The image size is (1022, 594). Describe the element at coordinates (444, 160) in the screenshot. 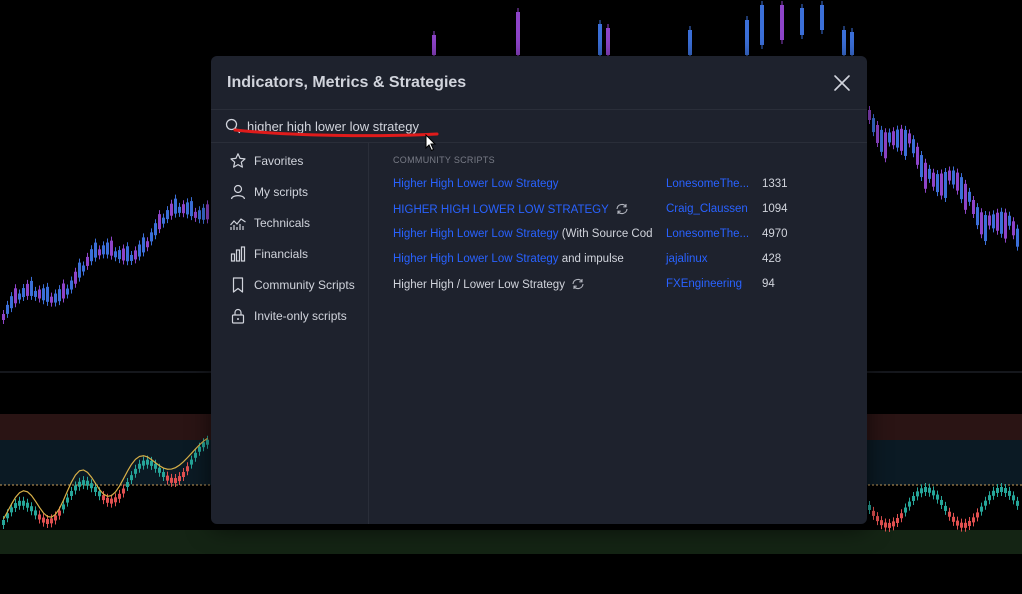

I see `section-title: COMMUNITY SCRIPTS` at that location.